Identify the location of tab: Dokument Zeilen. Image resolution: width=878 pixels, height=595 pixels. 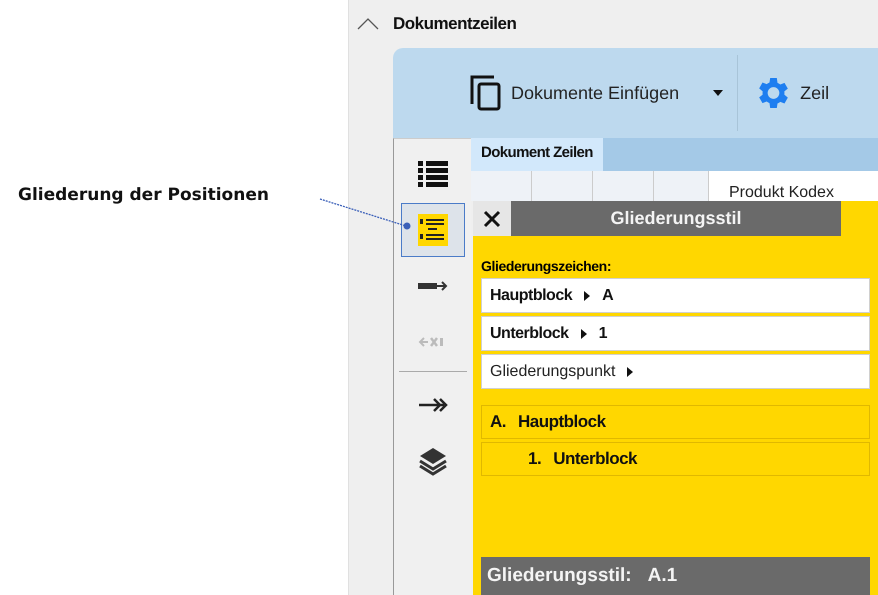
(537, 154).